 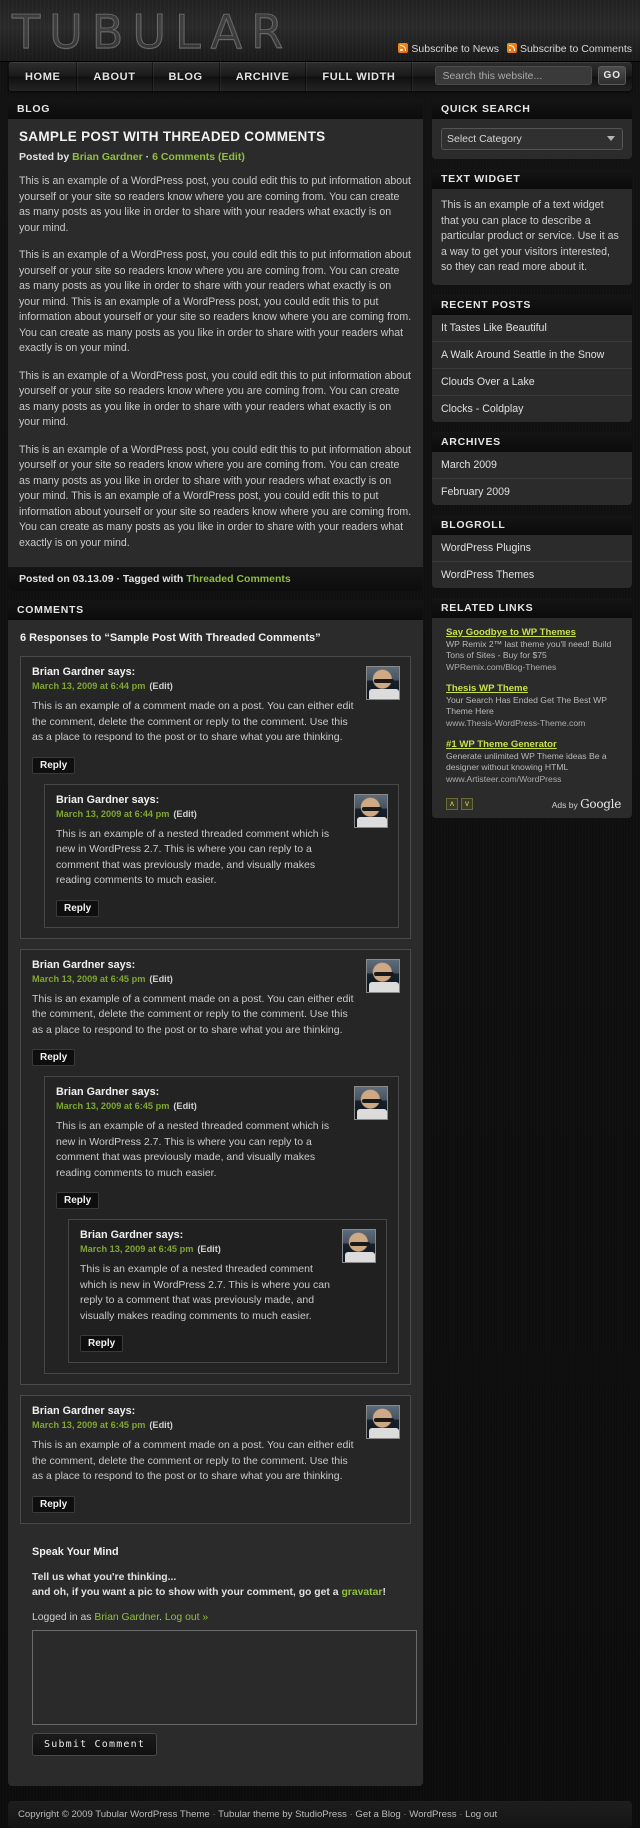 I want to click on post-tag-link: Threaded Comments, so click(x=238, y=579).